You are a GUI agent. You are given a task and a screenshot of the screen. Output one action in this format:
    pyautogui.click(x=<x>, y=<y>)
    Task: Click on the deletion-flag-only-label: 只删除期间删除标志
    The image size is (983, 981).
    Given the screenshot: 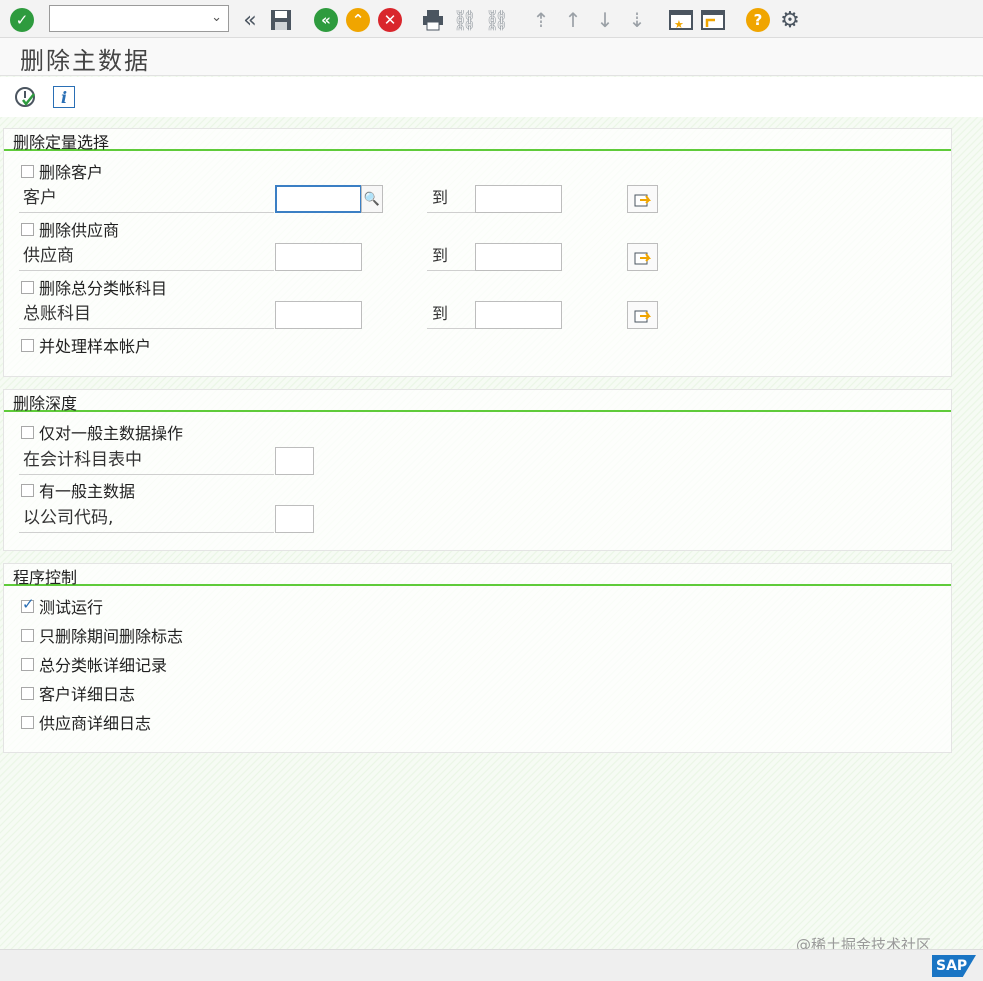 What is the action you would take?
    pyautogui.click(x=111, y=636)
    